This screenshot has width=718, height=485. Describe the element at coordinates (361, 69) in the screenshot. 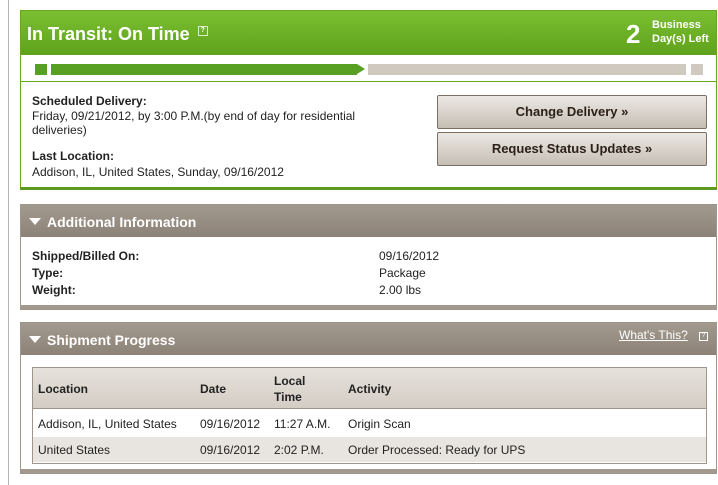

I see `progress-arrow-icon` at that location.